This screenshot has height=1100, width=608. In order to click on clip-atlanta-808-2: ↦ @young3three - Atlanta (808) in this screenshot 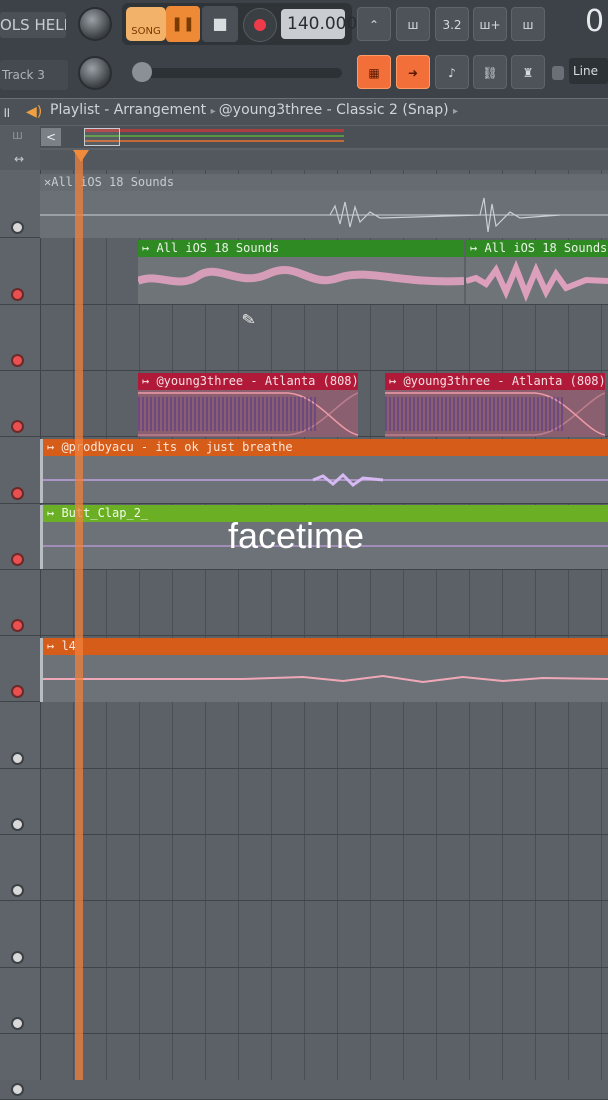, I will do `click(495, 405)`.